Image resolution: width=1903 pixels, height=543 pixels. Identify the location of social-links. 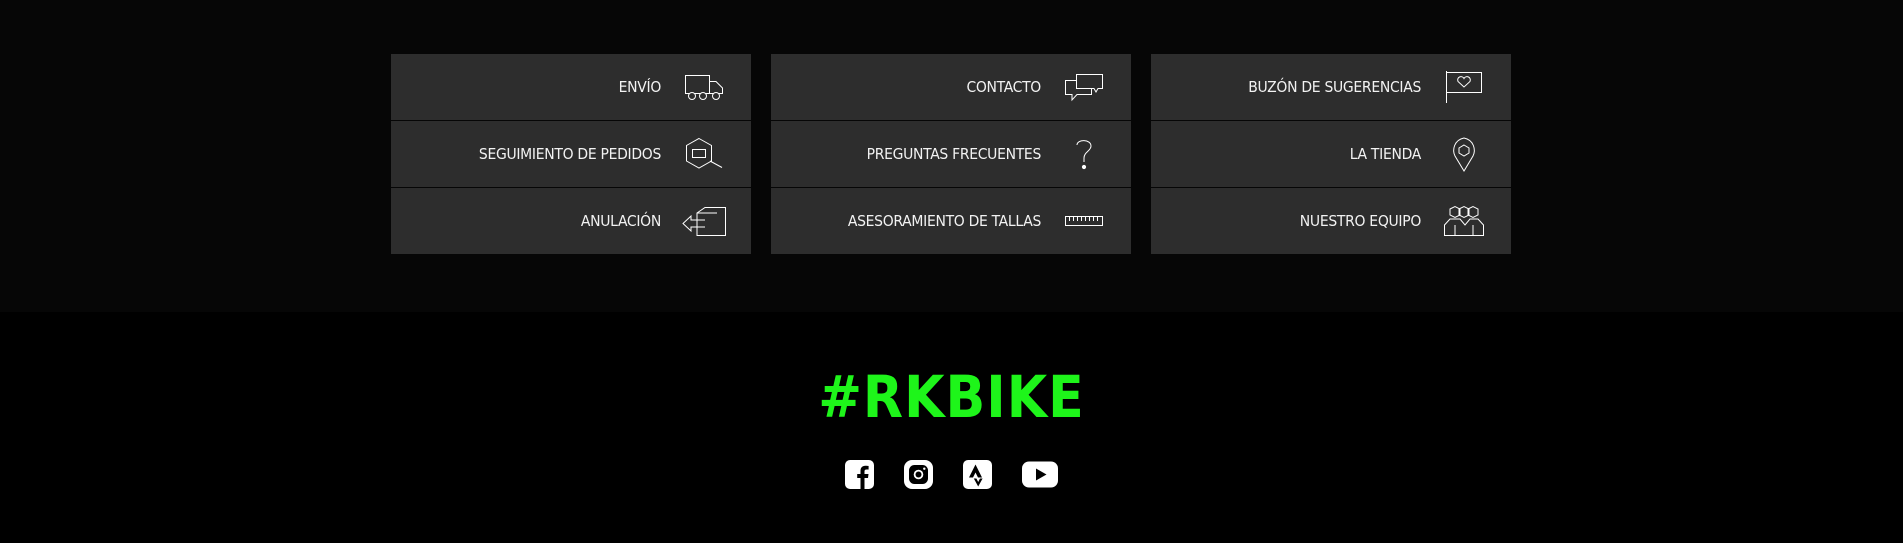
(951, 474).